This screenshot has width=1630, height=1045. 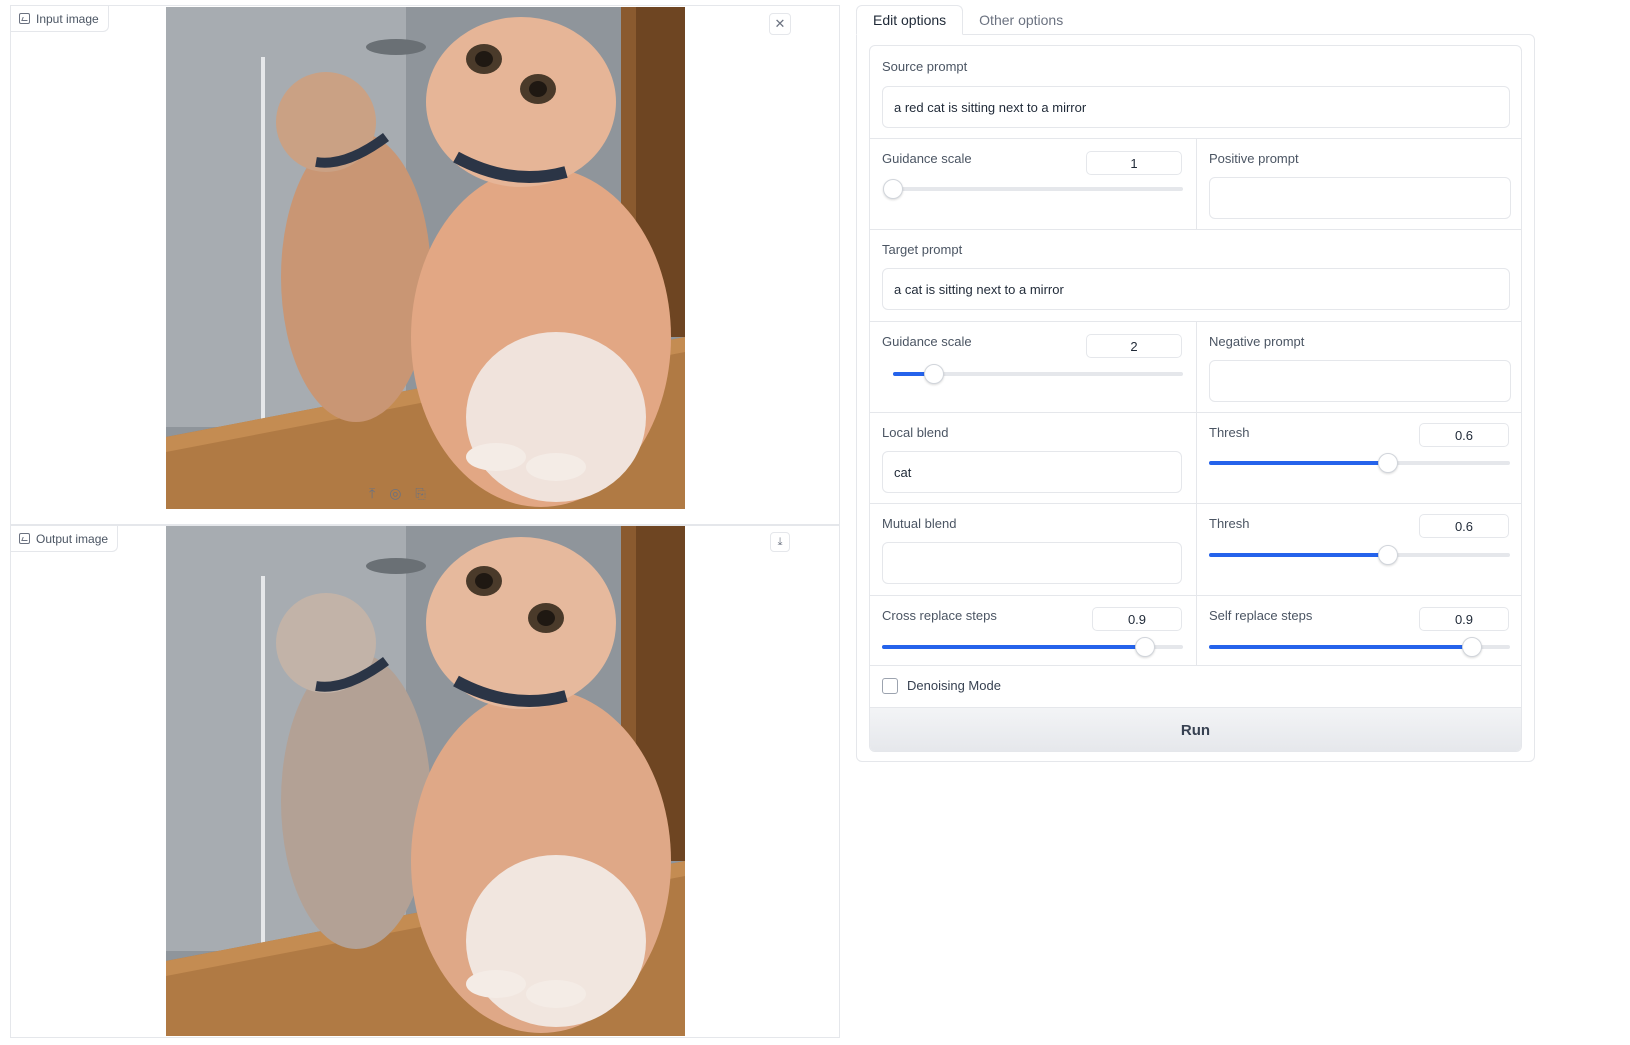 I want to click on local-blend-cell: Local blend cat, so click(x=1033, y=458).